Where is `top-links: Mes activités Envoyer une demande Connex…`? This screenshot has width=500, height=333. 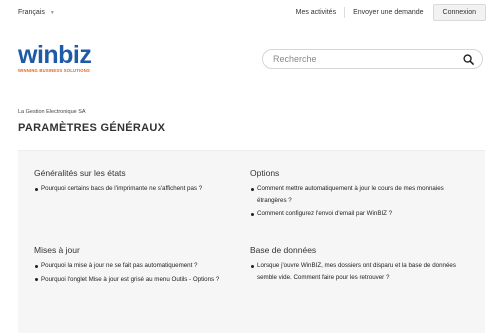
top-links: Mes activités Envoyer une demande Connex… is located at coordinates (387, 12).